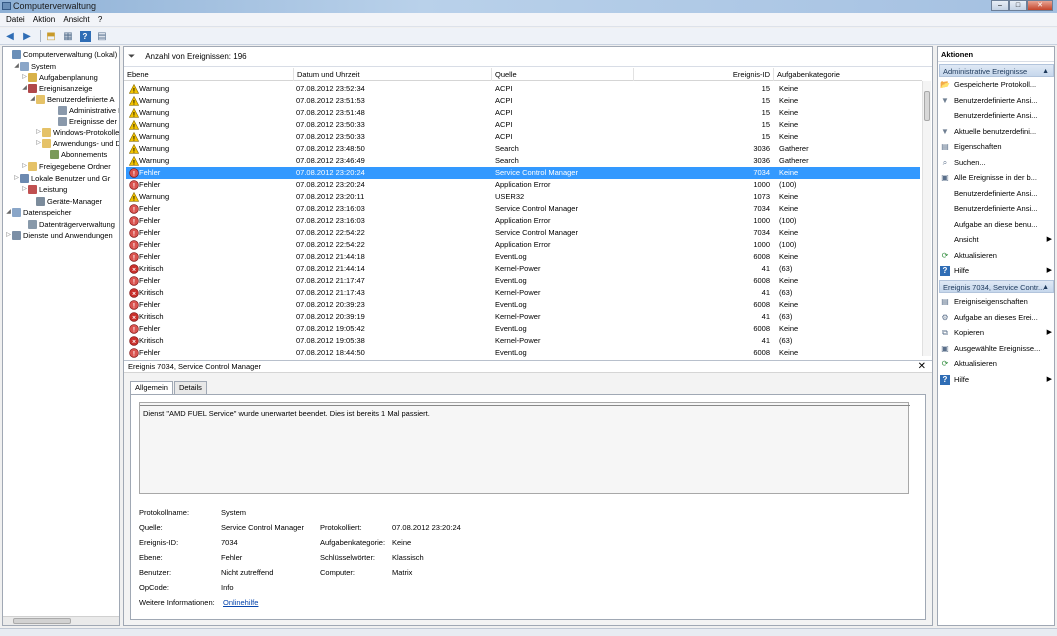 The height and width of the screenshot is (636, 1057). What do you see at coordinates (1040, 5) in the screenshot?
I see `close-button: ✕` at bounding box center [1040, 5].